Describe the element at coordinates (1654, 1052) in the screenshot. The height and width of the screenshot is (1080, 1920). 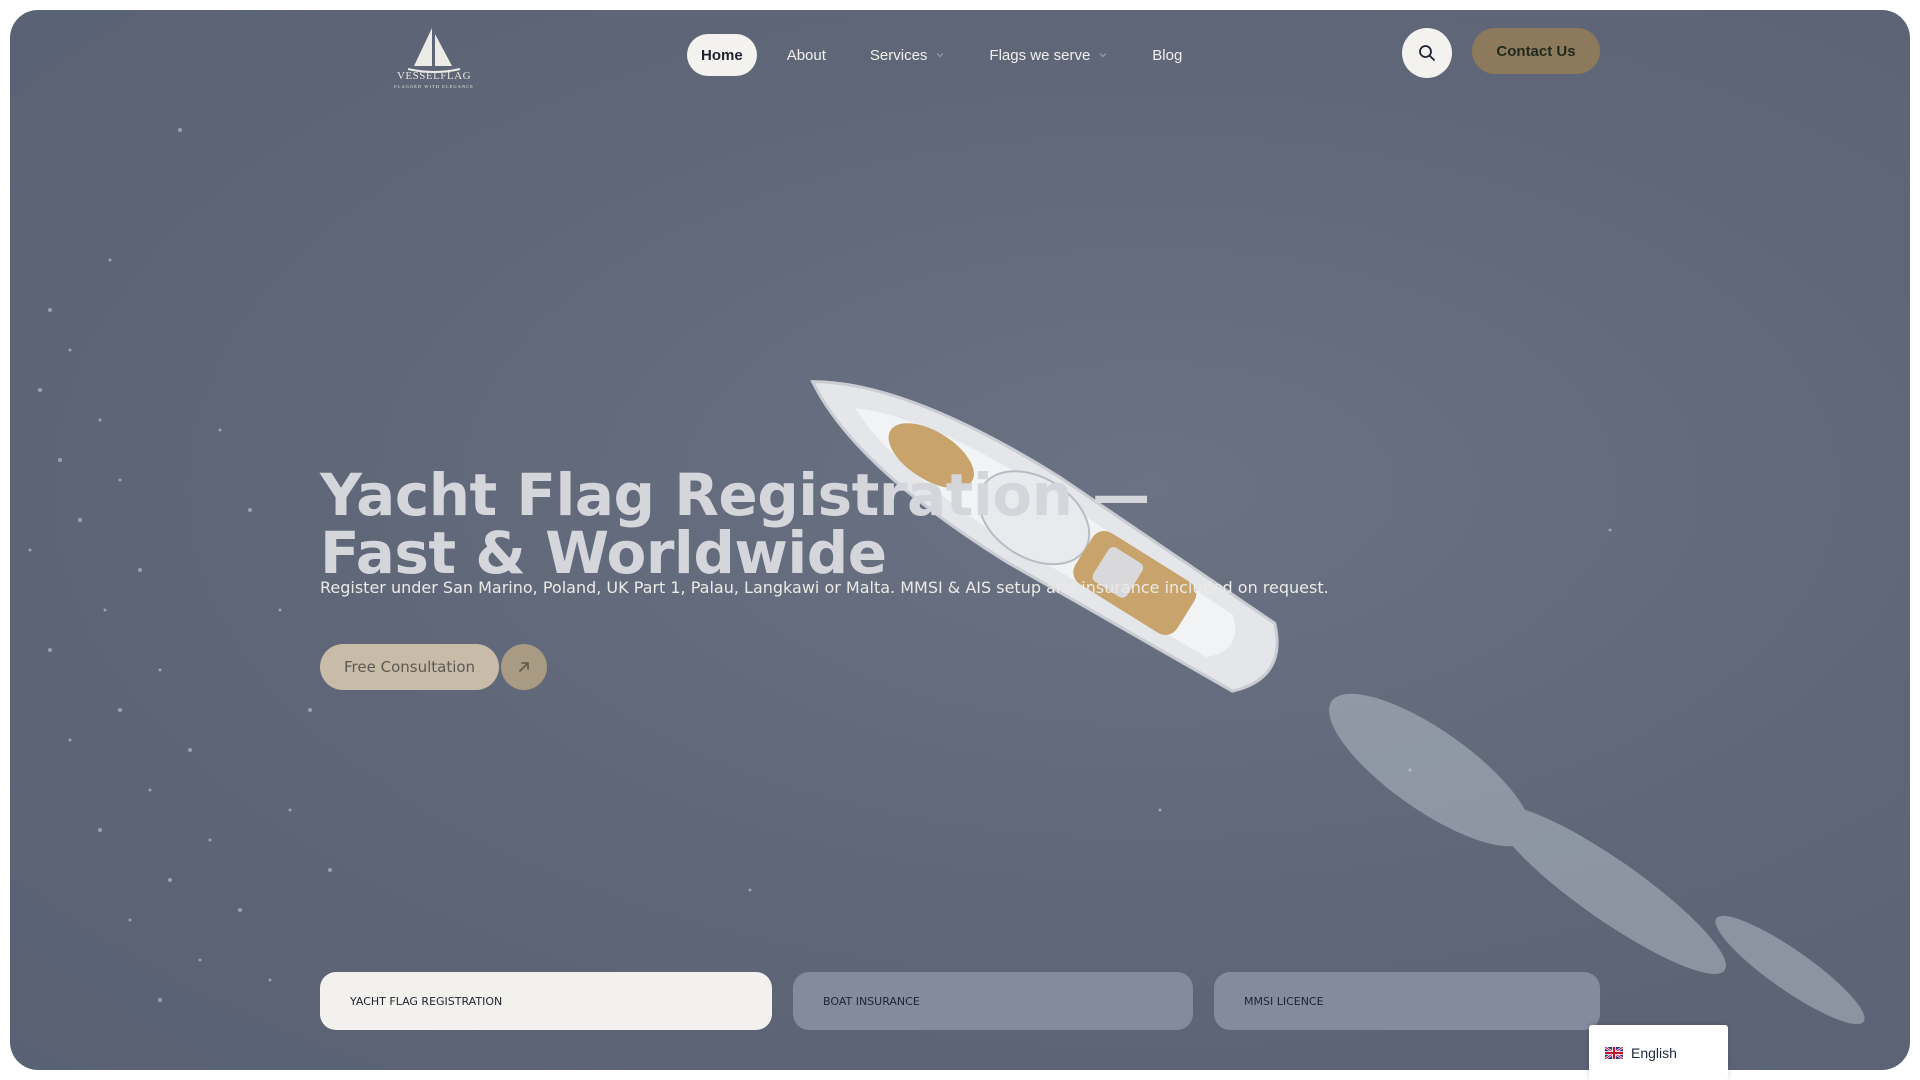
I see `language-label: English` at that location.